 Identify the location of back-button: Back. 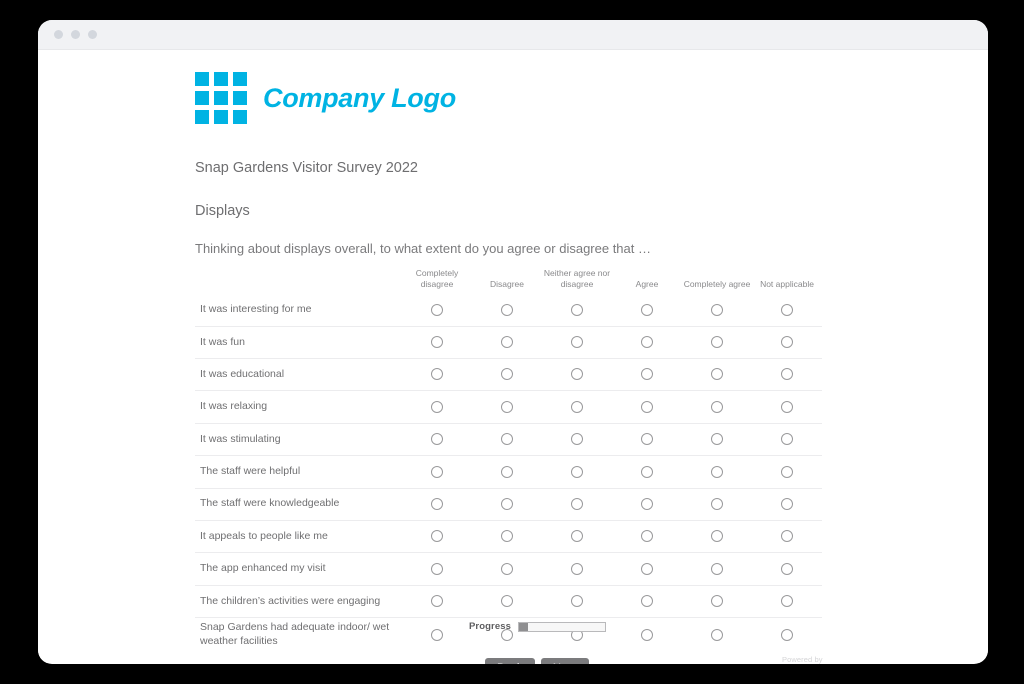
(510, 661).